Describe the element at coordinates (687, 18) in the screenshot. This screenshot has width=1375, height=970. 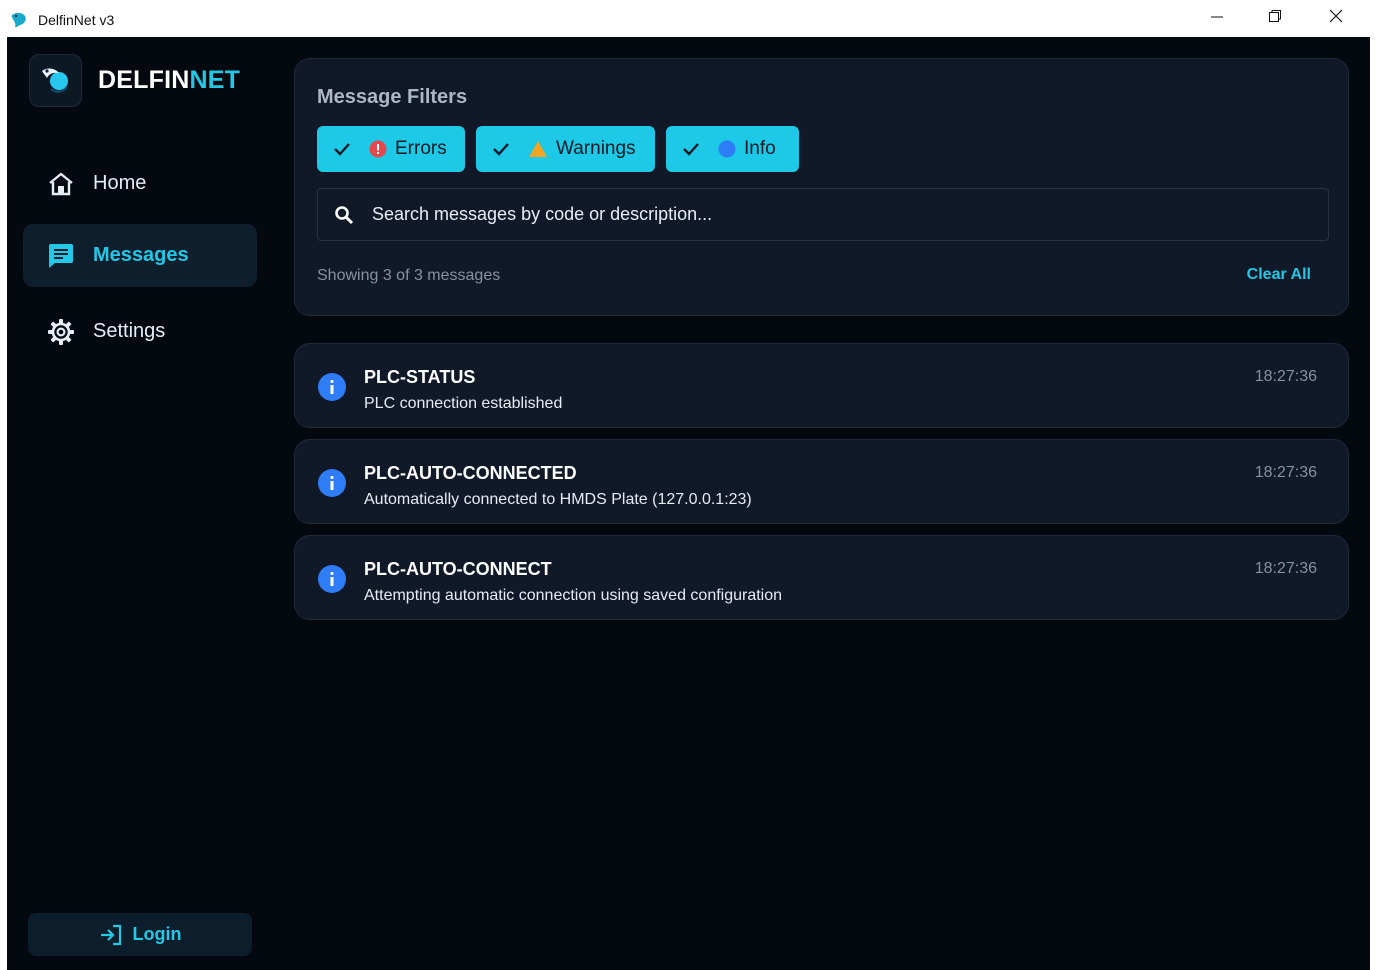
I see `window-titlebar: DelfinNet v3` at that location.